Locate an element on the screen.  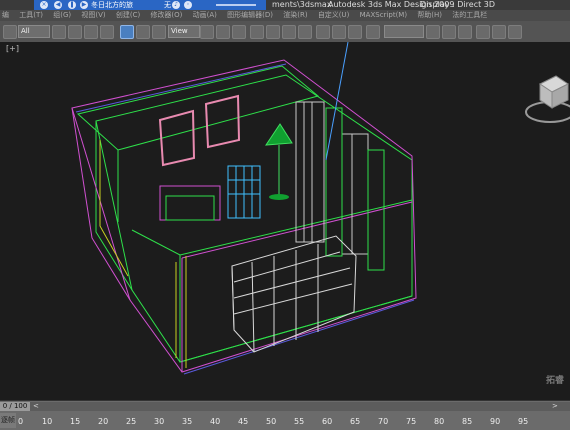
window-frame is located at coordinates (355, 189).